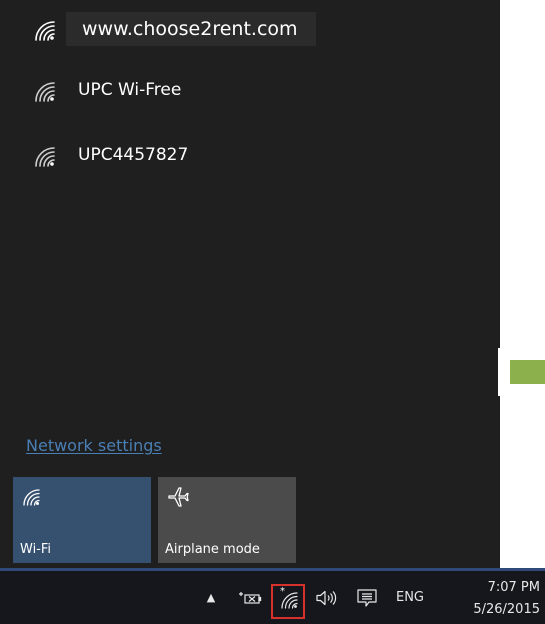 The height and width of the screenshot is (624, 545). What do you see at coordinates (513, 587) in the screenshot?
I see `clock-time: 7:07 PM` at bounding box center [513, 587].